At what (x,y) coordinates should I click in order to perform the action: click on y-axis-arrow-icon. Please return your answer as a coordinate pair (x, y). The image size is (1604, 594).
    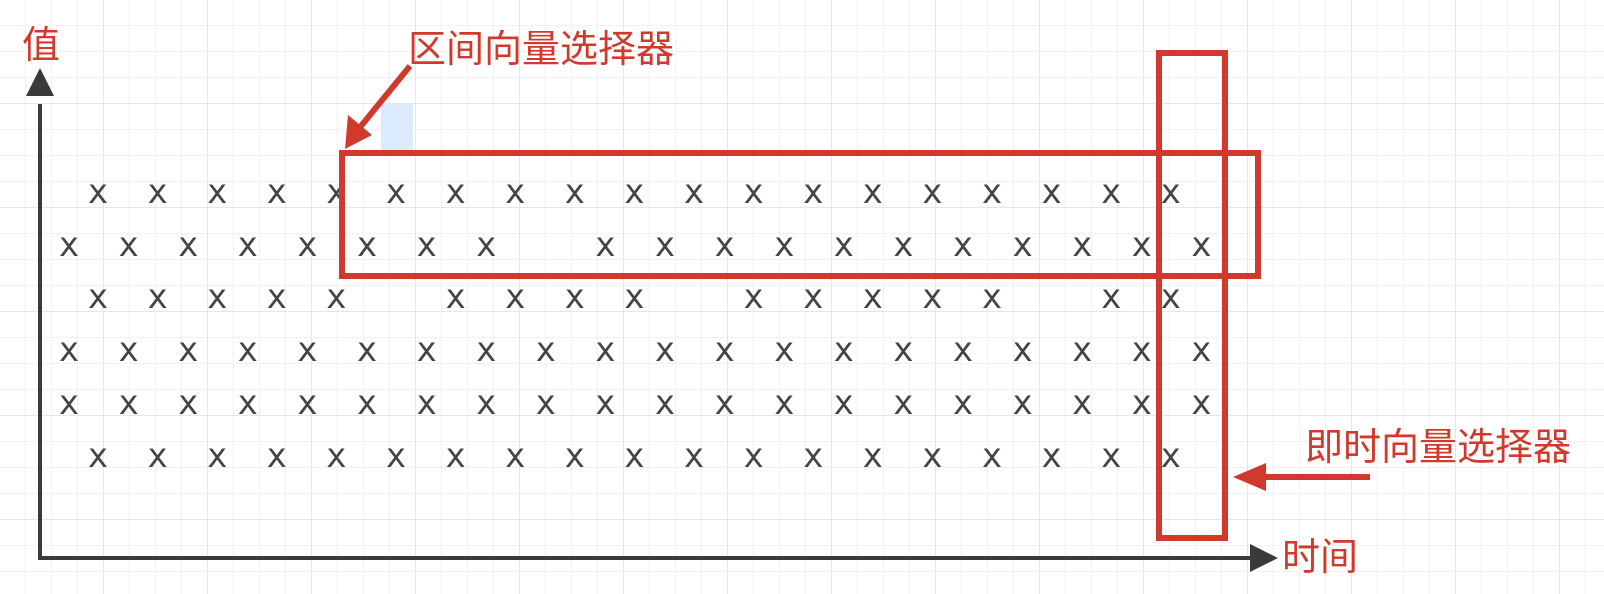
    Looking at the image, I should click on (40, 82).